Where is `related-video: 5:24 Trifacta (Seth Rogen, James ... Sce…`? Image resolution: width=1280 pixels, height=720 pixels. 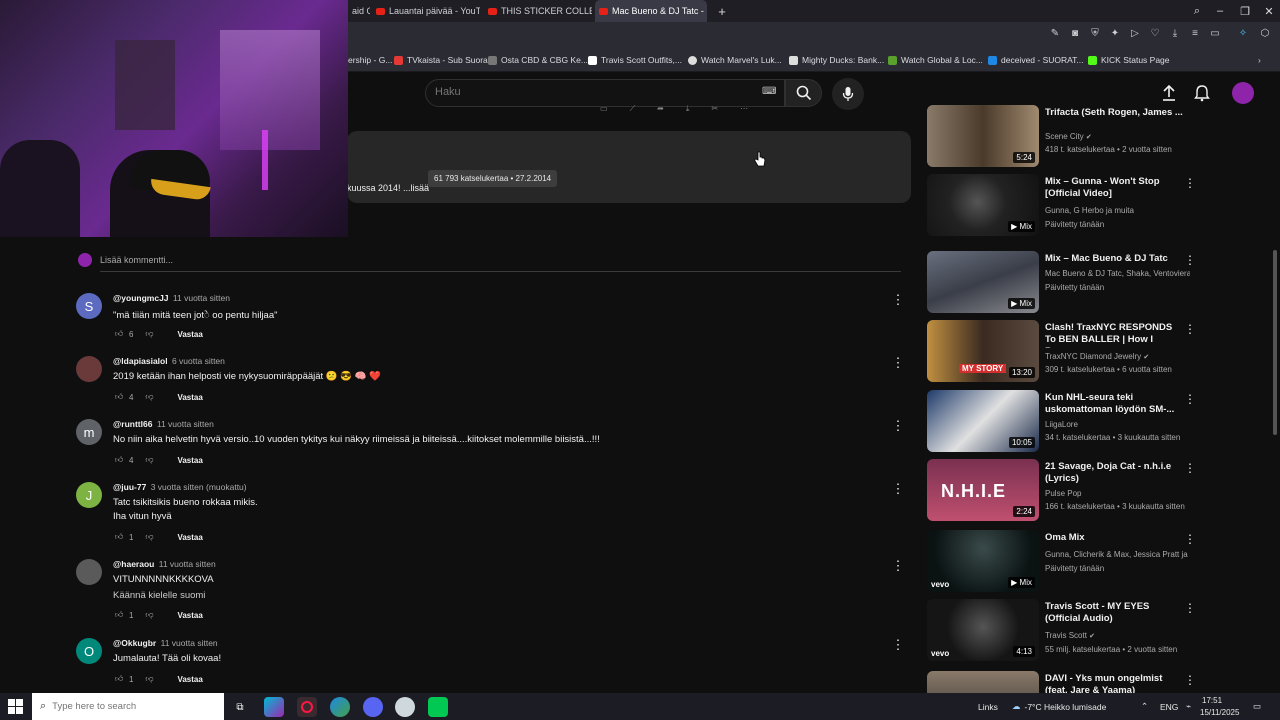 related-video: 5:24 Trifacta (Seth Rogen, James ... Sce… is located at coordinates (1067, 136).